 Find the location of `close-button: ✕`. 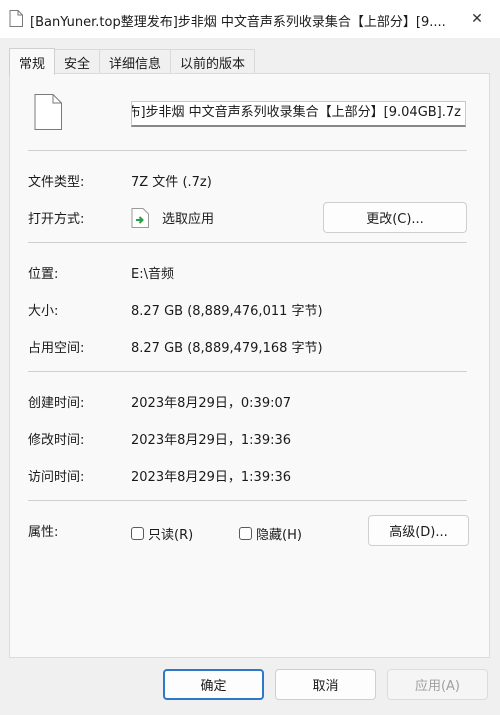

close-button: ✕ is located at coordinates (477, 19).